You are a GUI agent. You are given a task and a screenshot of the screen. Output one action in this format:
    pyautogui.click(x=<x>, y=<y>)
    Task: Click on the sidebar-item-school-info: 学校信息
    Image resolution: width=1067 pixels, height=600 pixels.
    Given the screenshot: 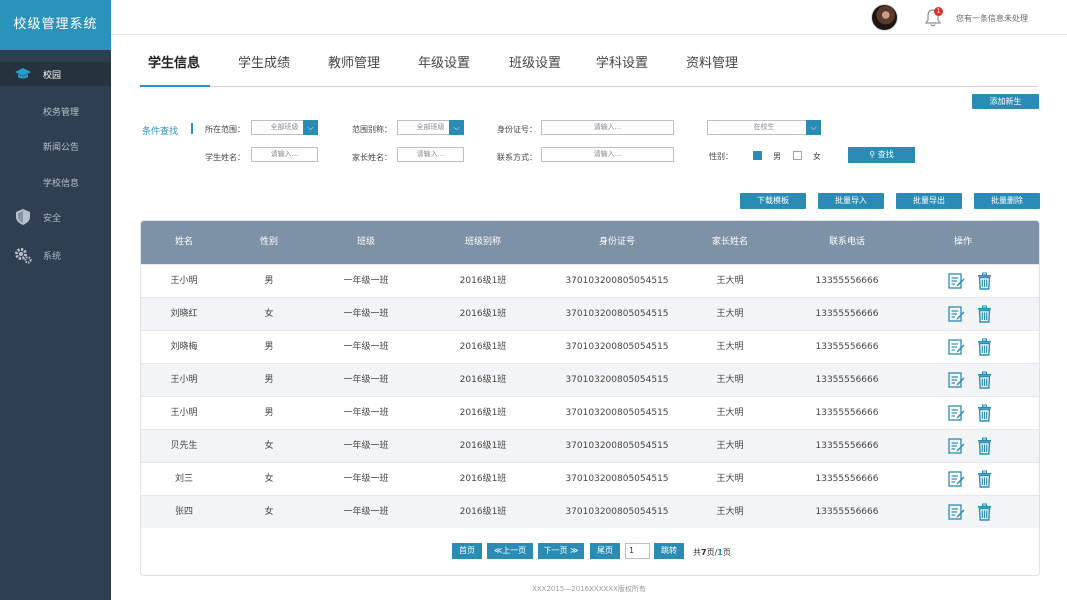 What is the action you would take?
    pyautogui.click(x=55, y=182)
    